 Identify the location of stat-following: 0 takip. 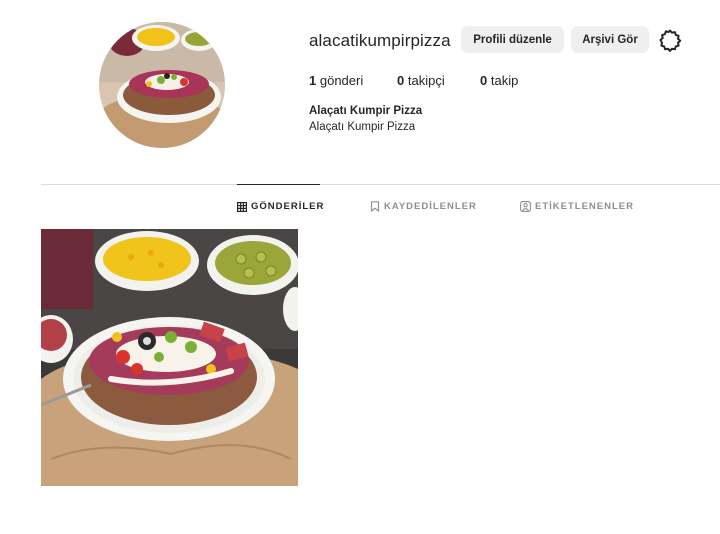
(499, 80).